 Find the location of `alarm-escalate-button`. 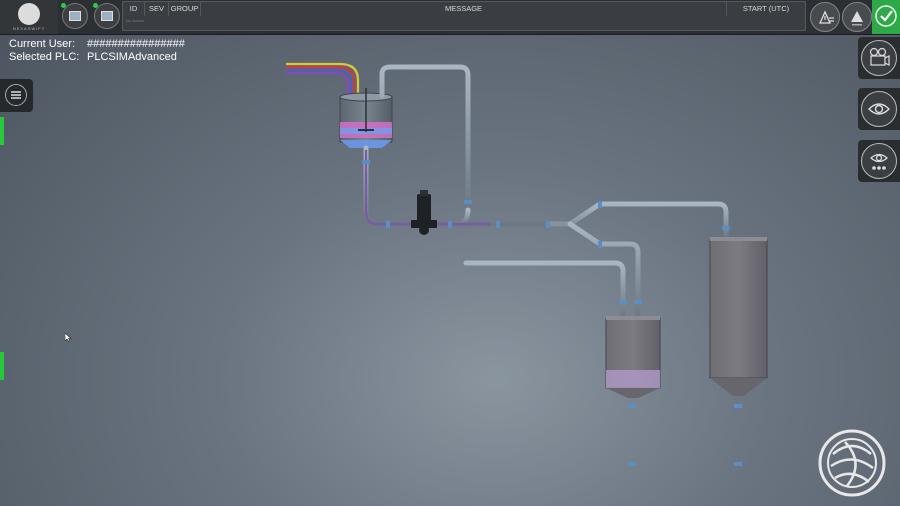

alarm-escalate-button is located at coordinates (857, 17).